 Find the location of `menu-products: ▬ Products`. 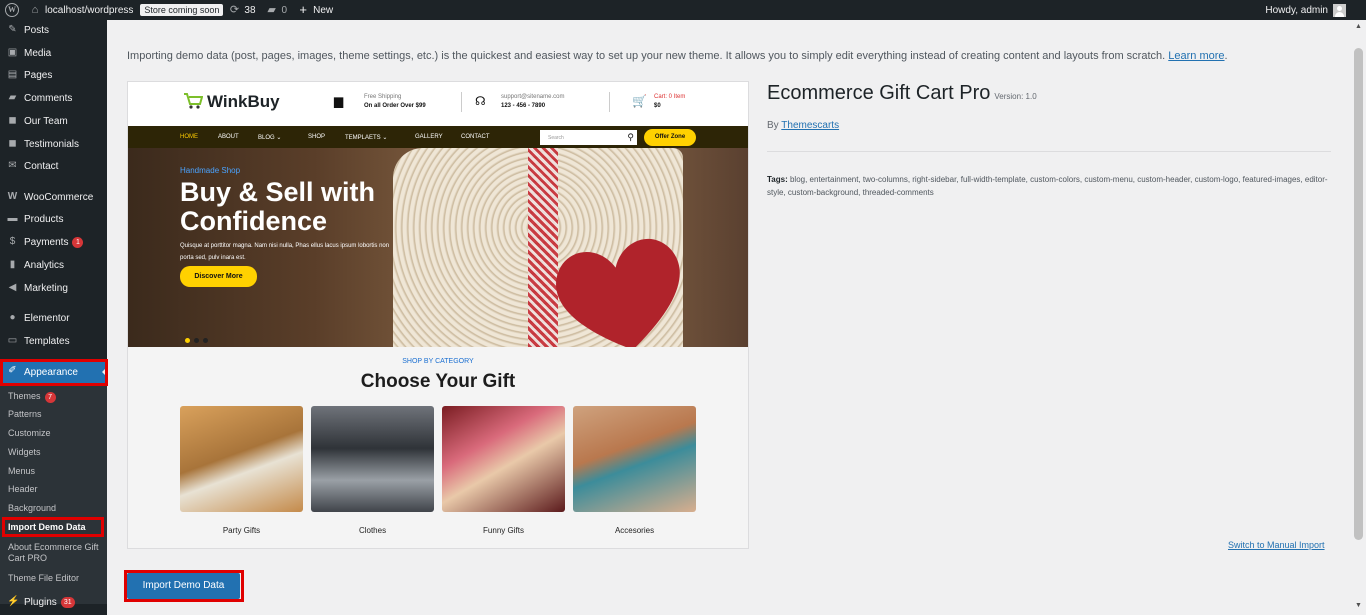

menu-products: ▬ Products is located at coordinates (53, 219).